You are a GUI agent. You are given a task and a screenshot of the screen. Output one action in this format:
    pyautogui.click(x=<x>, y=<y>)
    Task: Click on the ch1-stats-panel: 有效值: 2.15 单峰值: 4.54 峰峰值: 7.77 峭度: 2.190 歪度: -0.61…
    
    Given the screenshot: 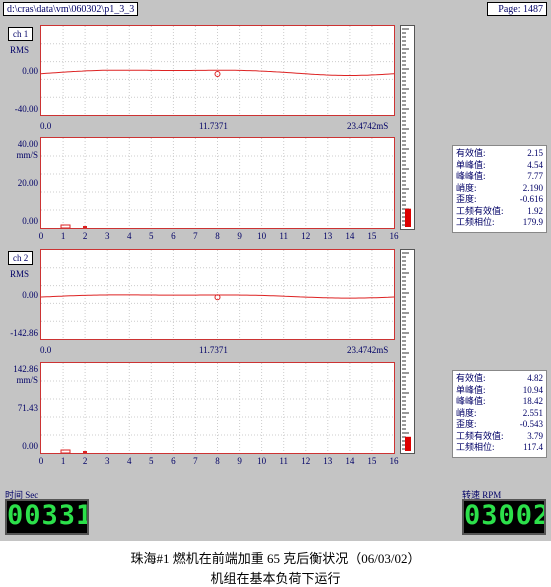 What is the action you would take?
    pyautogui.click(x=499, y=189)
    